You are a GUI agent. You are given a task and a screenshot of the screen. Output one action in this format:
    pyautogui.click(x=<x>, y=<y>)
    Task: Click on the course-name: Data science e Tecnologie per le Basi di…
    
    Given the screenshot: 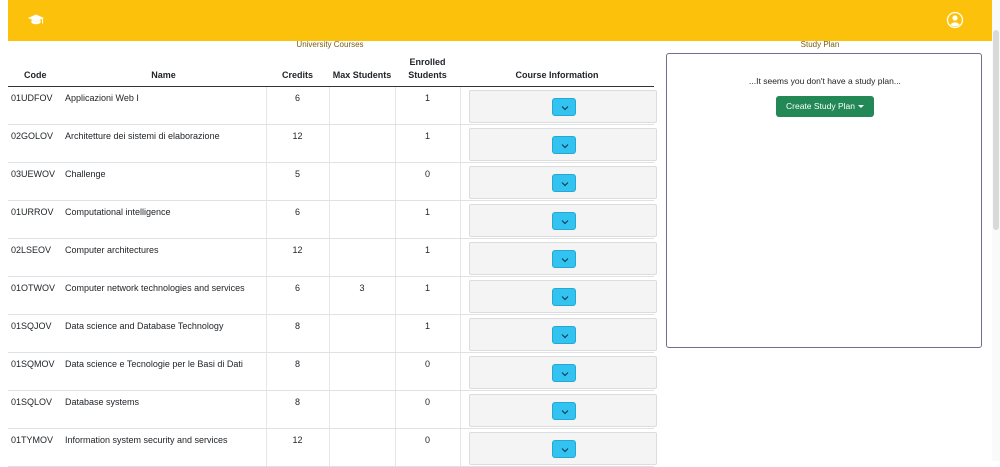 What is the action you would take?
    pyautogui.click(x=163, y=371)
    